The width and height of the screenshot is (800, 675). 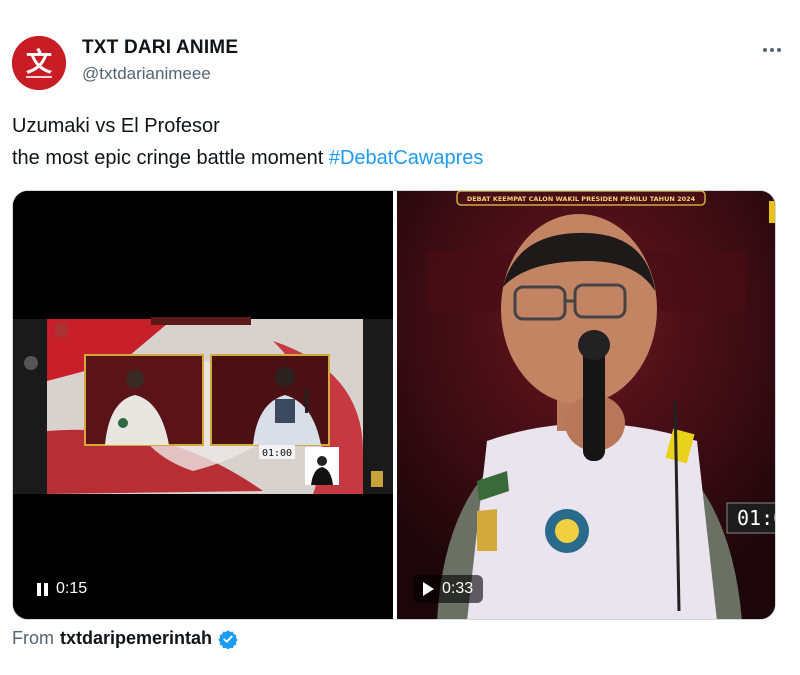 What do you see at coordinates (72, 588) in the screenshot?
I see `video-1-time: 0:15` at bounding box center [72, 588].